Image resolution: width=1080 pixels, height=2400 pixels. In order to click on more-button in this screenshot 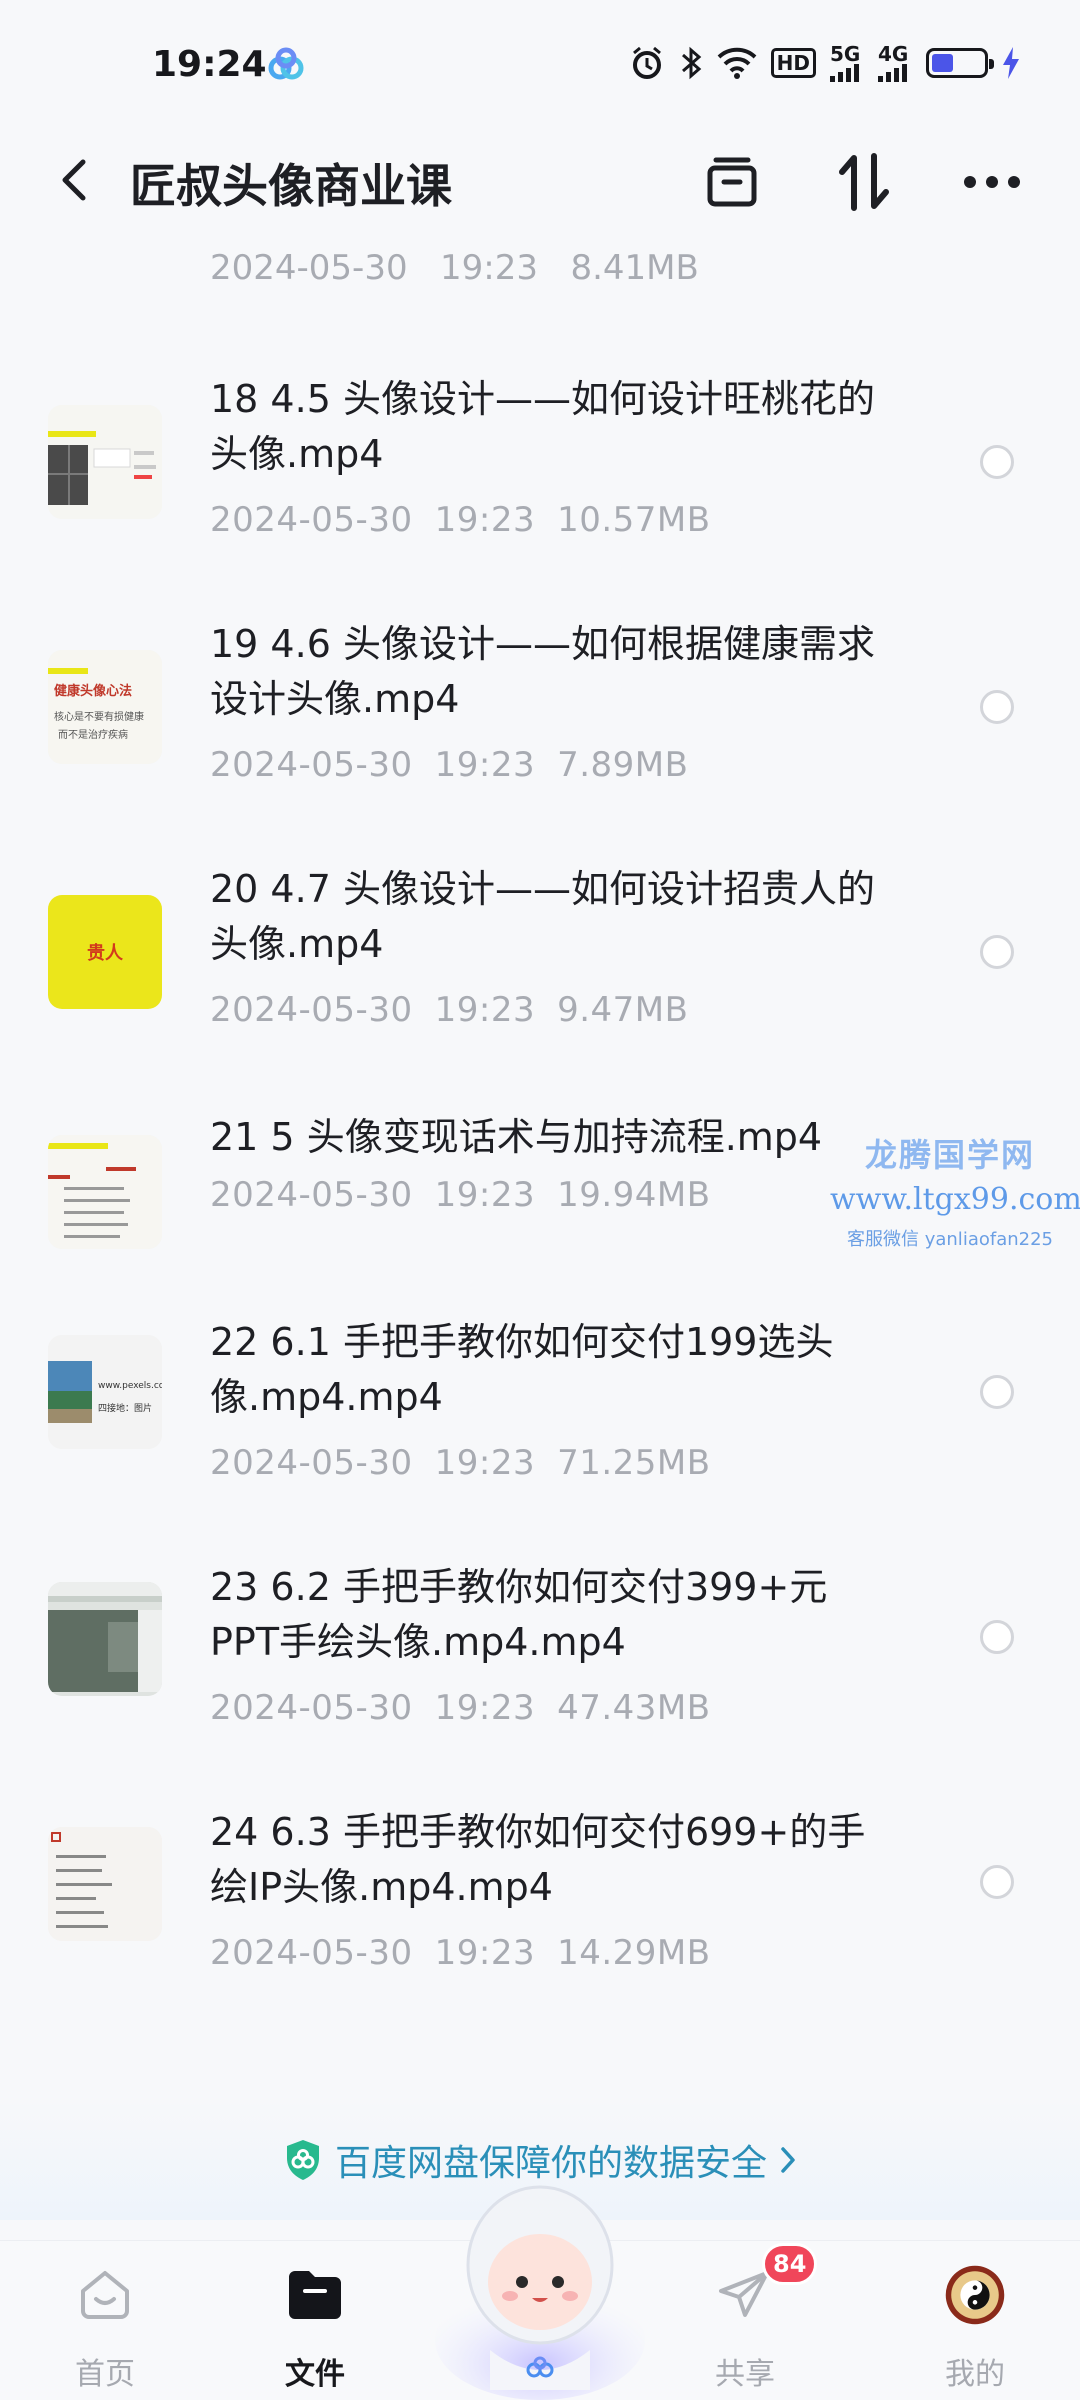, I will do `click(992, 182)`.